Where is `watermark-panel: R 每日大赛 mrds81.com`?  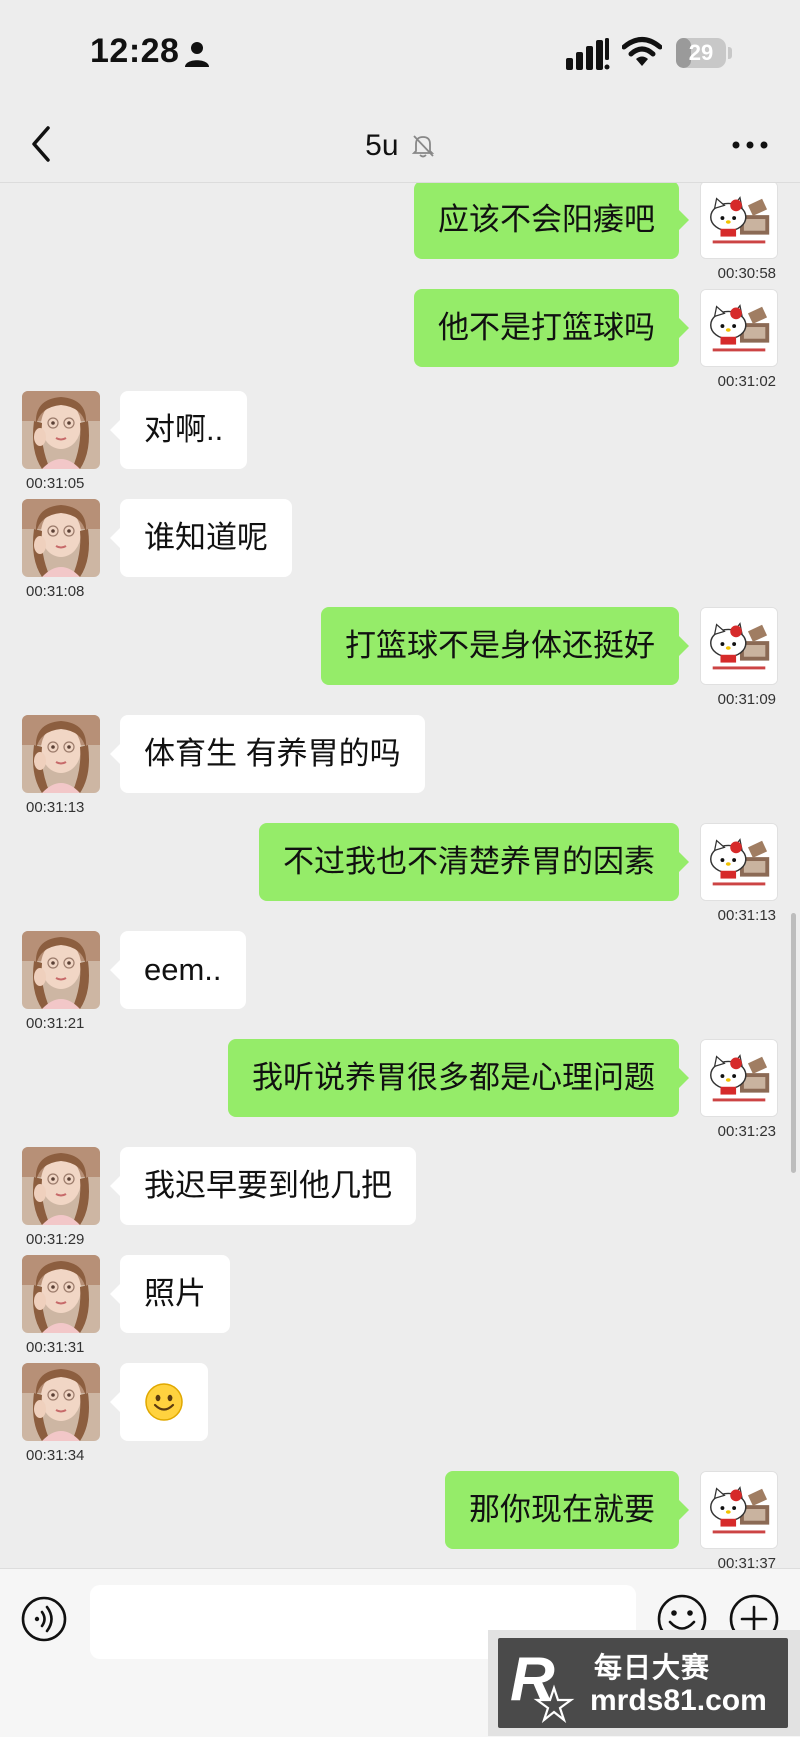
watermark-panel: R 每日大赛 mrds81.com is located at coordinates (643, 1683).